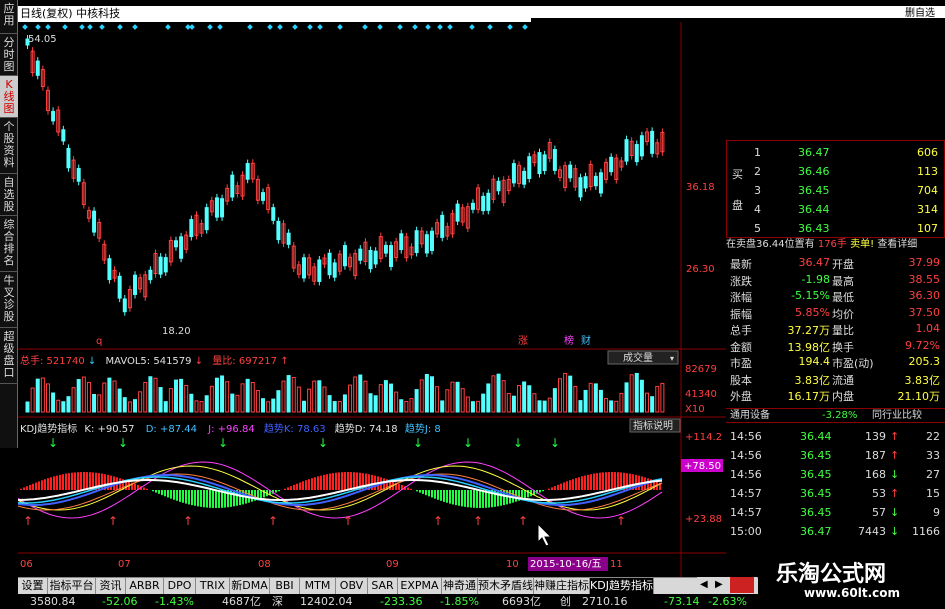 The width and height of the screenshot is (945, 609). Describe the element at coordinates (9, 97) in the screenshot. I see `nav-kline: K线图` at that location.